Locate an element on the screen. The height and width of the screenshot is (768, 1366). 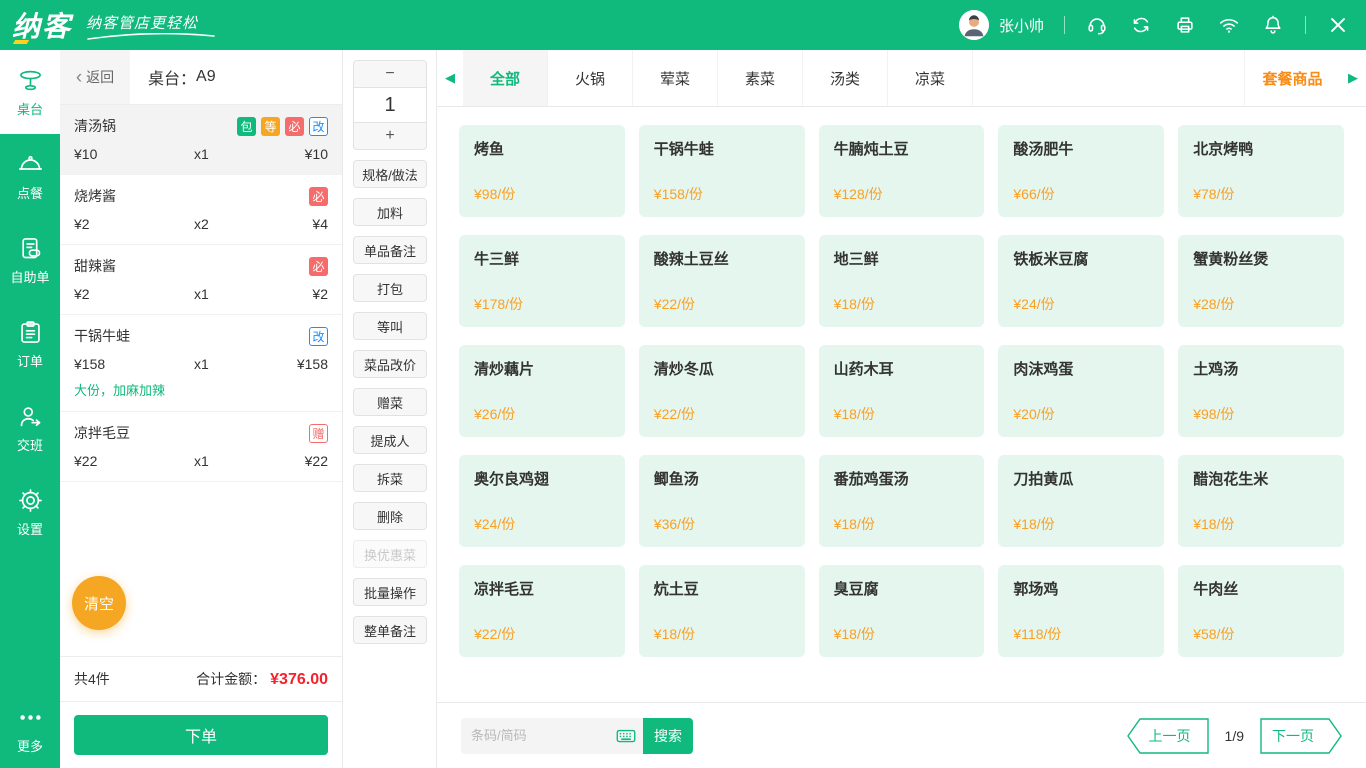
clear-button: 清空 is located at coordinates (99, 603).